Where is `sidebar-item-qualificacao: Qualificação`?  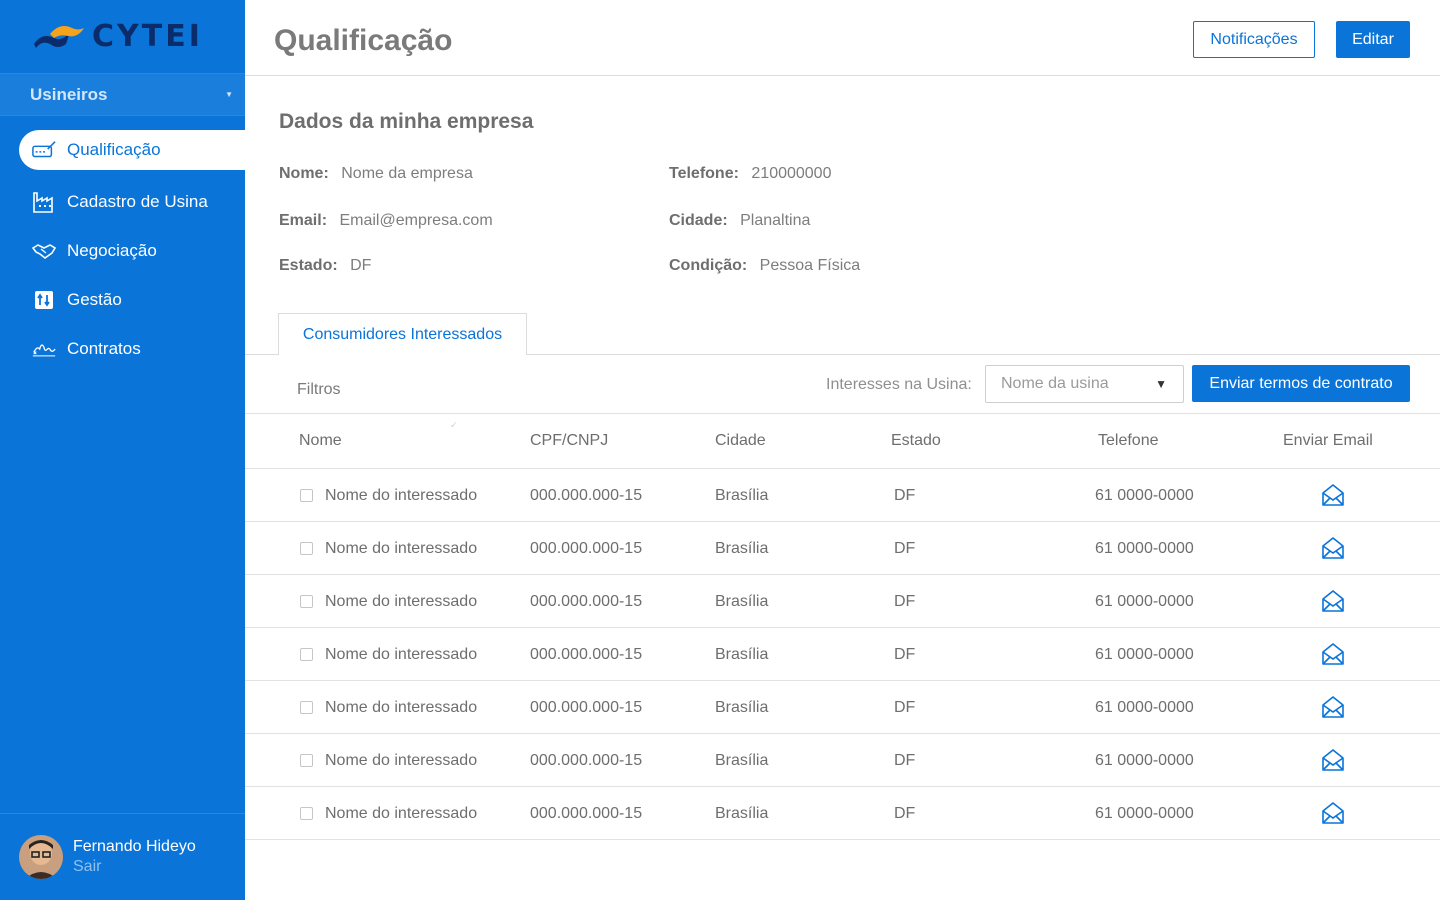 sidebar-item-qualificacao: Qualificação is located at coordinates (132, 150).